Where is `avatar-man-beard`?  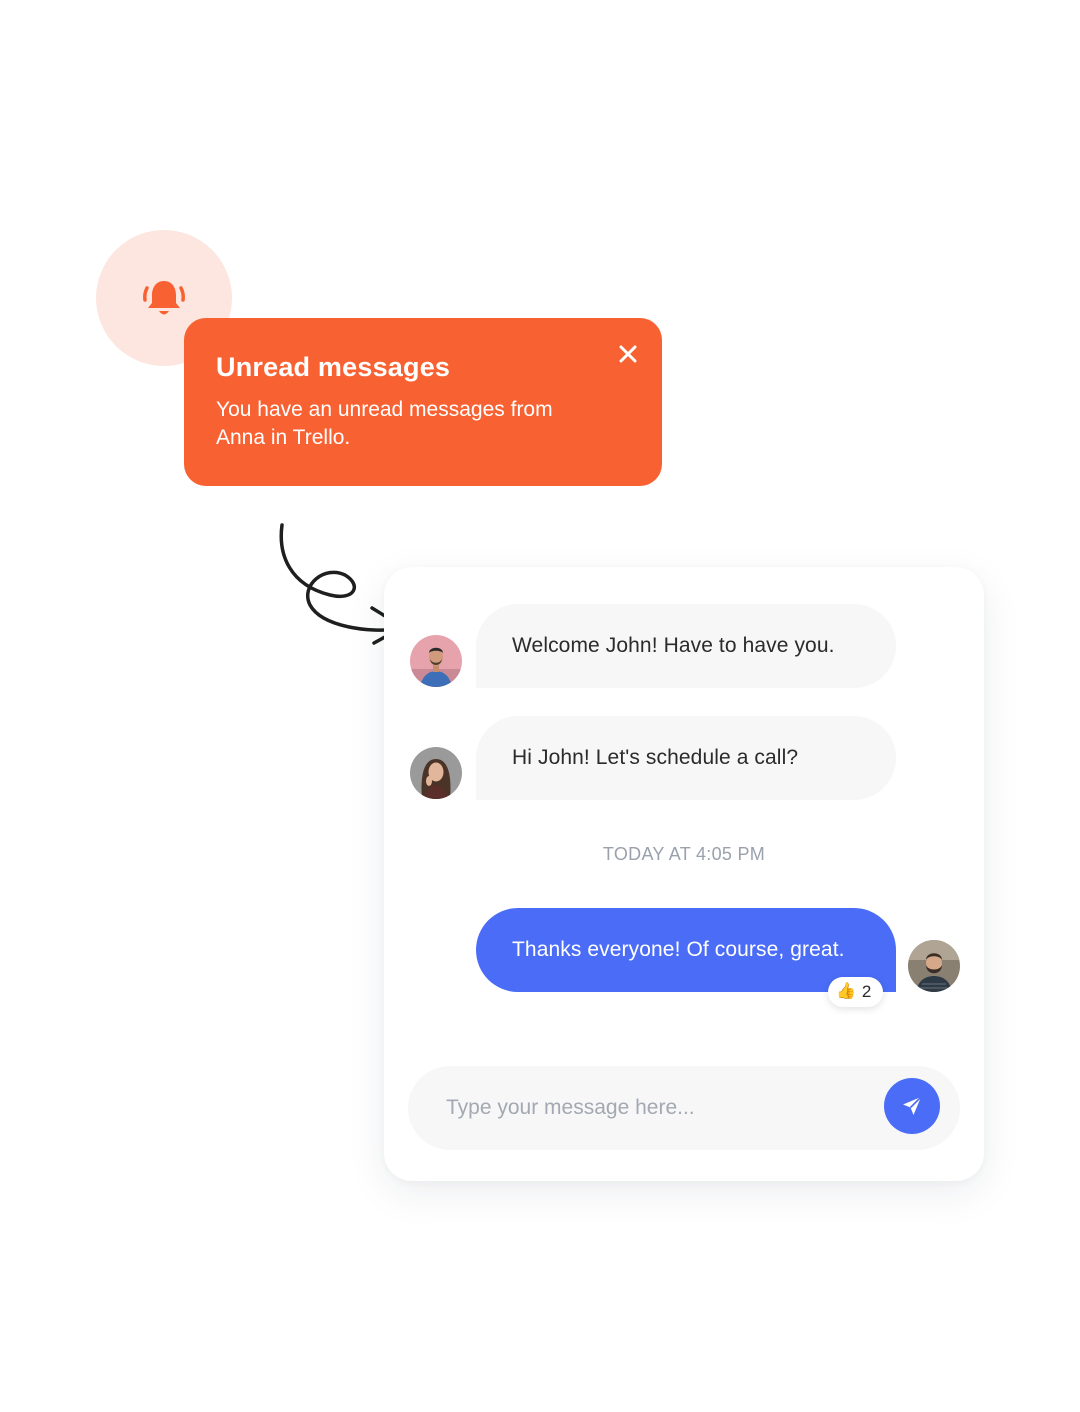
avatar-man-beard is located at coordinates (934, 966).